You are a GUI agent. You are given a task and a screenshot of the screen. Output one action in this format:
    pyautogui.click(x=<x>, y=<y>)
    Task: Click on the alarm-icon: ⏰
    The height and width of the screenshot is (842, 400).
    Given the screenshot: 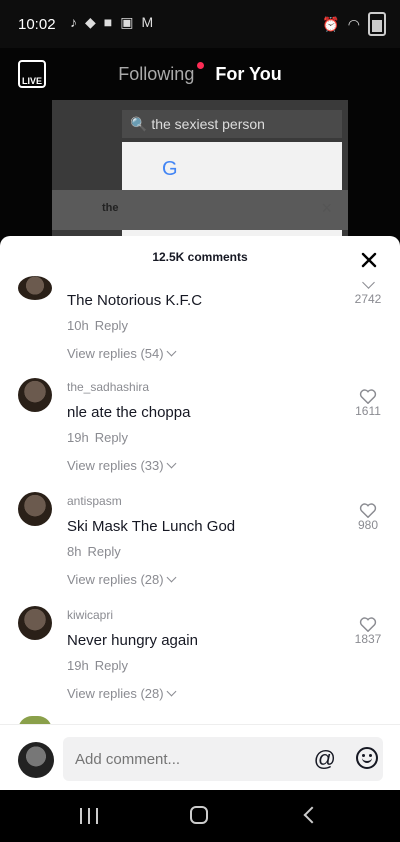 What is the action you would take?
    pyautogui.click(x=331, y=23)
    